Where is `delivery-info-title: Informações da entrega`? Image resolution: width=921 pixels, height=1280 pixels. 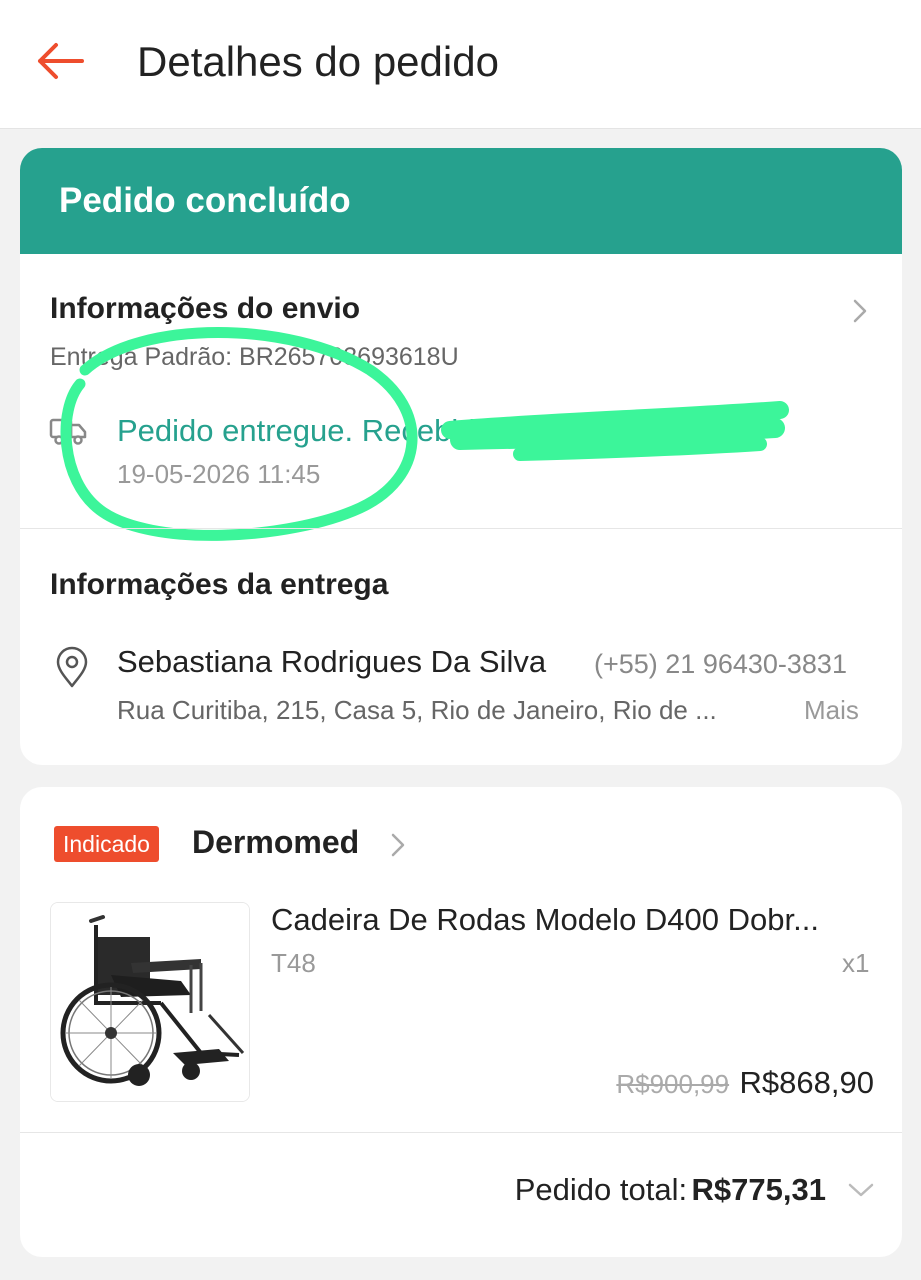 delivery-info-title: Informações da entrega is located at coordinates (219, 584).